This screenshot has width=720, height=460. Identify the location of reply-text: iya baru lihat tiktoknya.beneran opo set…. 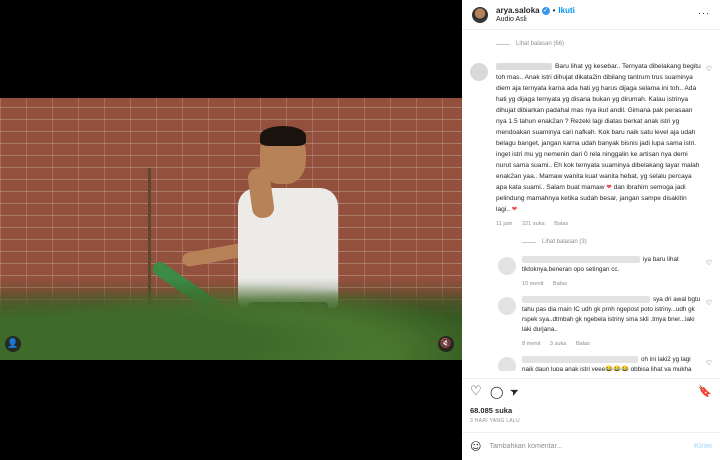
(612, 265).